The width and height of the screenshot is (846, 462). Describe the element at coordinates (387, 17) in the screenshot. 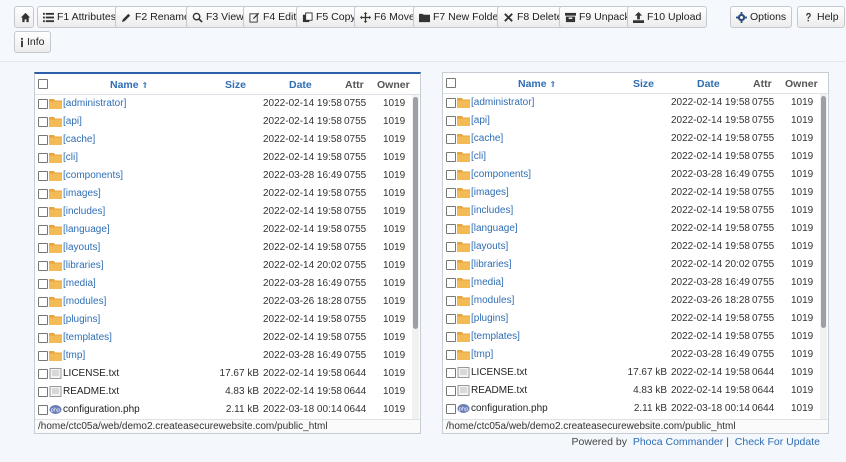

I see `move-button: F6 Move` at that location.